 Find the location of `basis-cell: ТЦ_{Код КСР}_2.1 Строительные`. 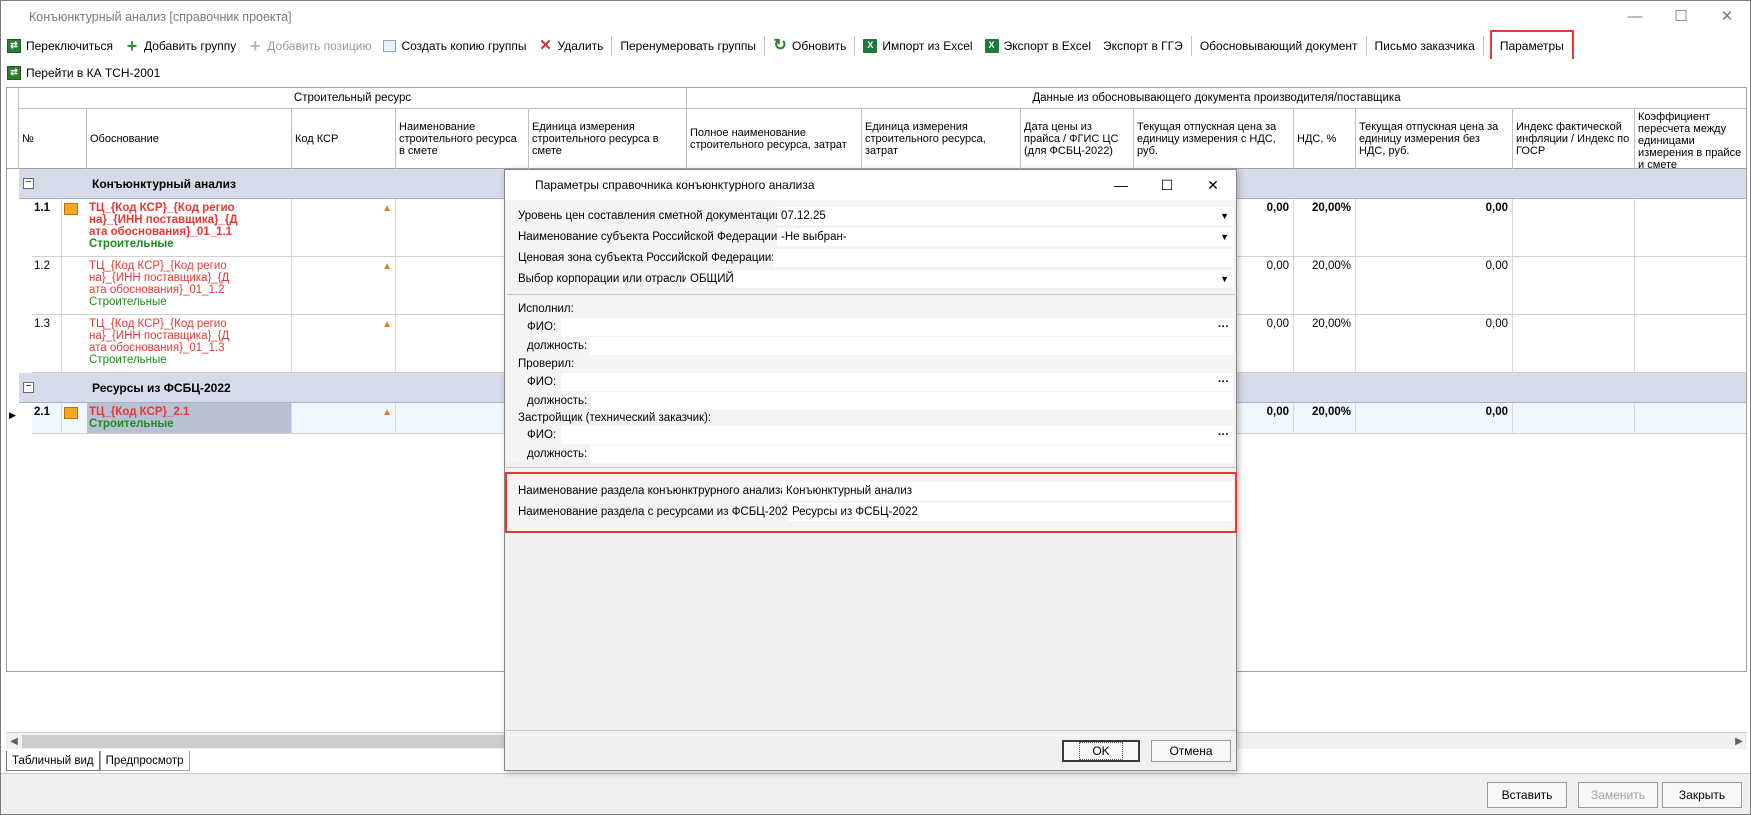

basis-cell: ТЦ_{Код КСР}_2.1 Строительные is located at coordinates (189, 418).